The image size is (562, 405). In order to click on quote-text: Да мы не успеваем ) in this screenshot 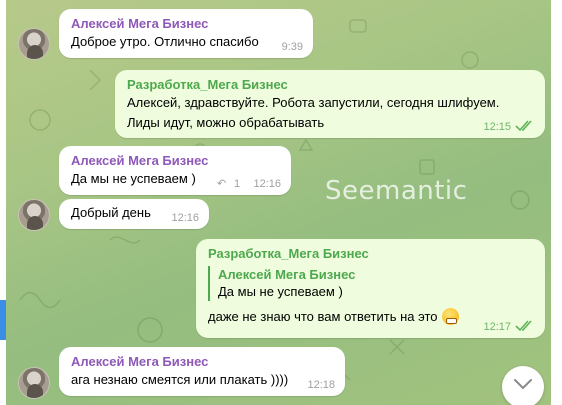, I will do `click(280, 291)`.